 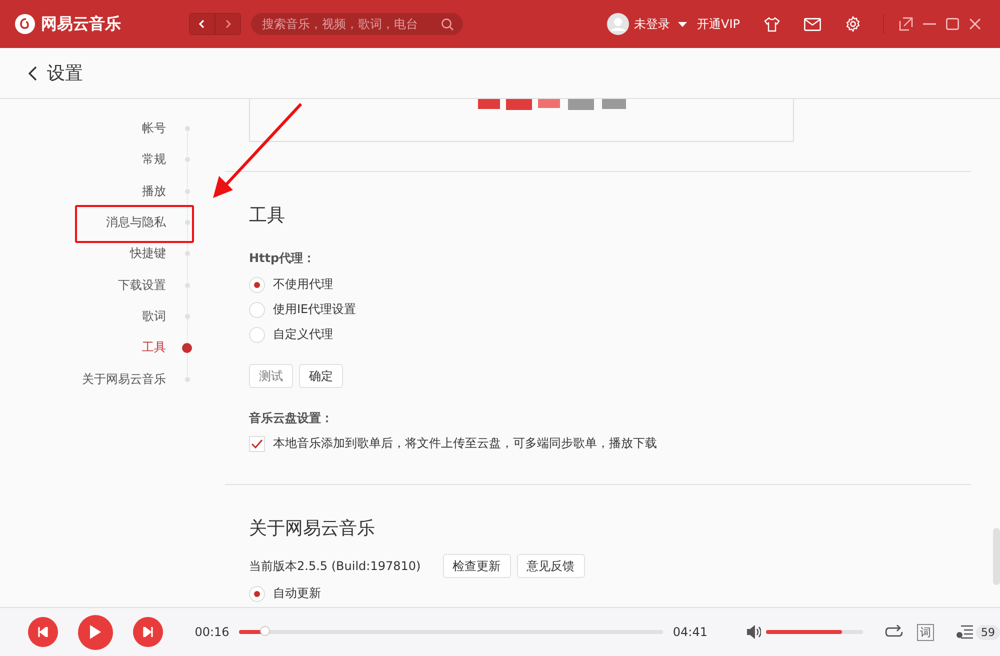 I want to click on previous-icon, so click(x=43, y=632).